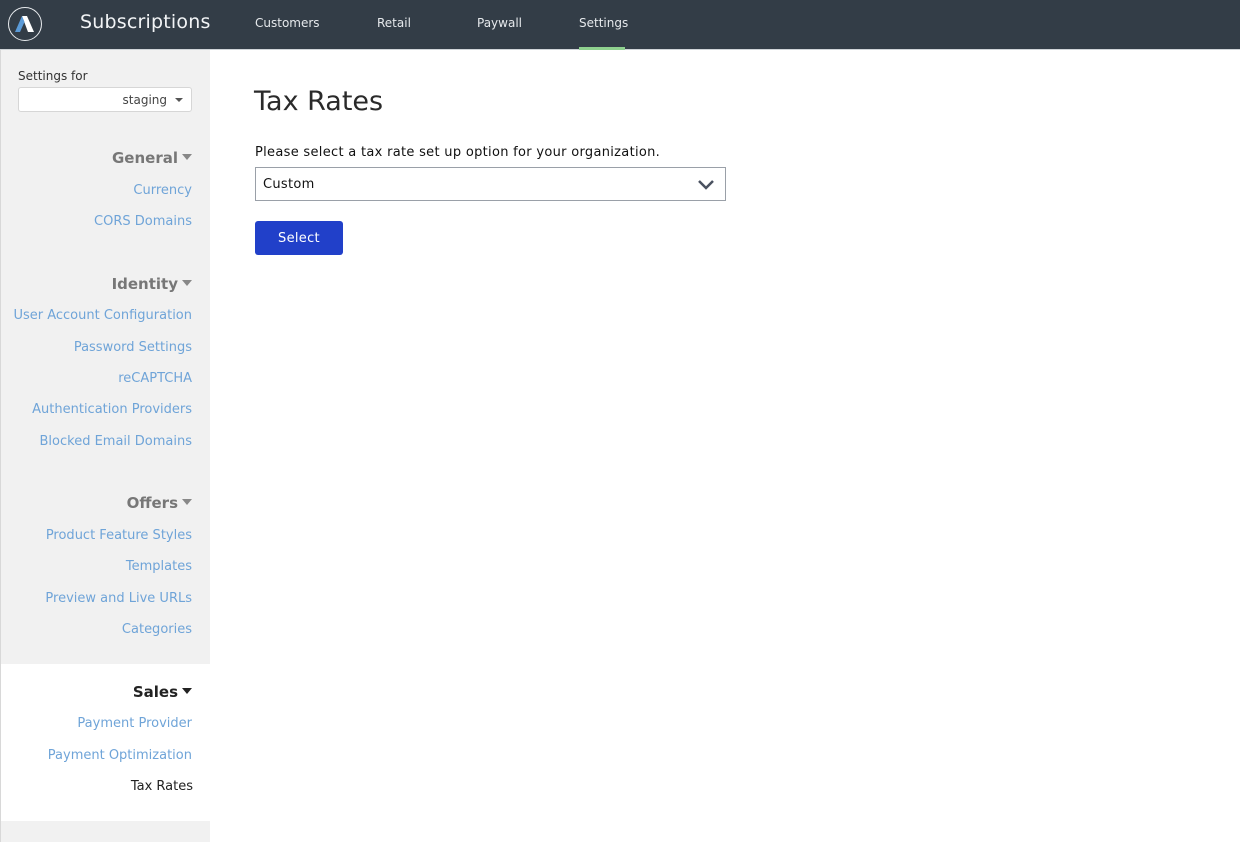 Image resolution: width=1240 pixels, height=842 pixels. I want to click on section-identity: Identity, so click(152, 284).